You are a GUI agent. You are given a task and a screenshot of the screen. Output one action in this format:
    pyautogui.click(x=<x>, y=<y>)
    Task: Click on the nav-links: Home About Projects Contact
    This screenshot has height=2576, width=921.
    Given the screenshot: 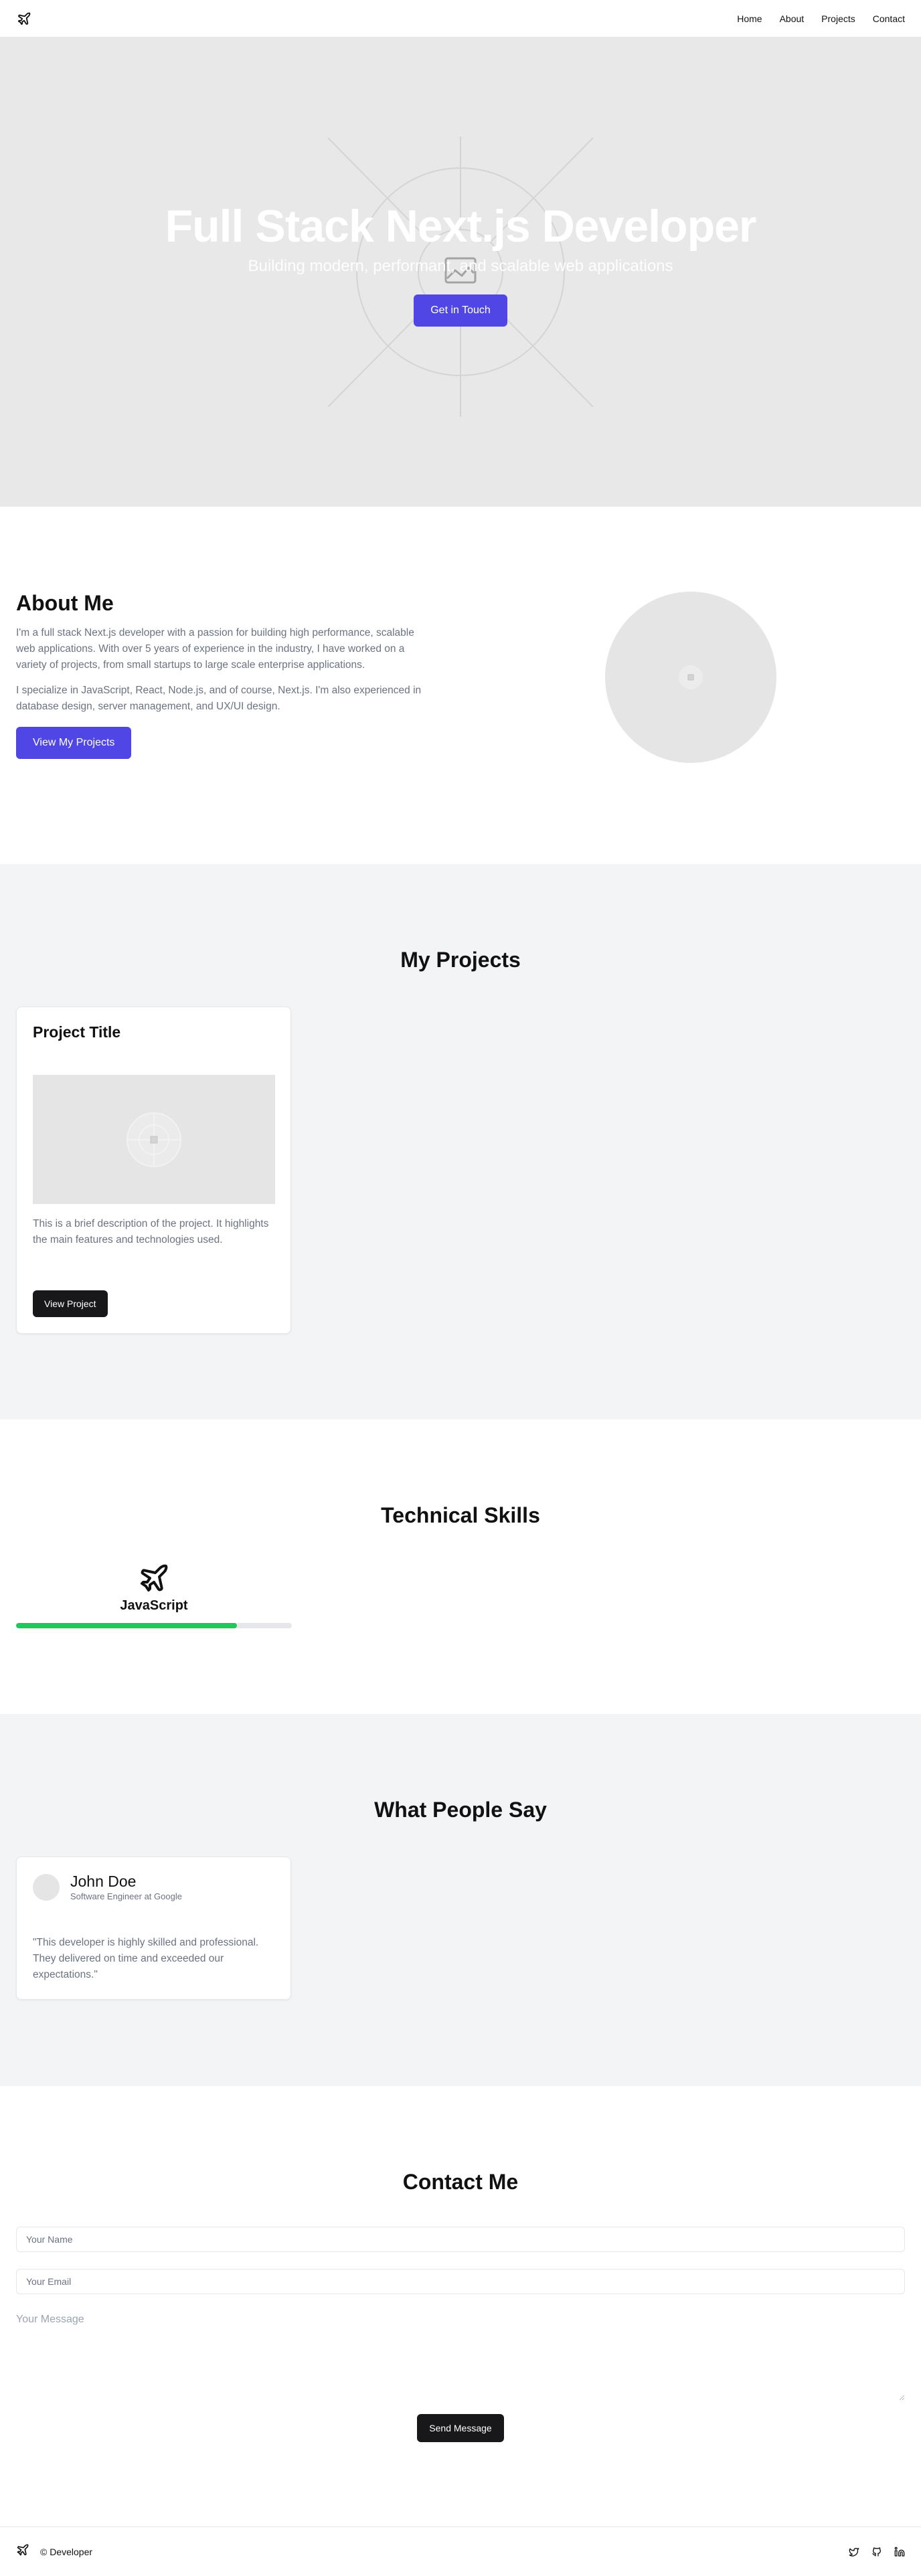 What is the action you would take?
    pyautogui.click(x=821, y=18)
    